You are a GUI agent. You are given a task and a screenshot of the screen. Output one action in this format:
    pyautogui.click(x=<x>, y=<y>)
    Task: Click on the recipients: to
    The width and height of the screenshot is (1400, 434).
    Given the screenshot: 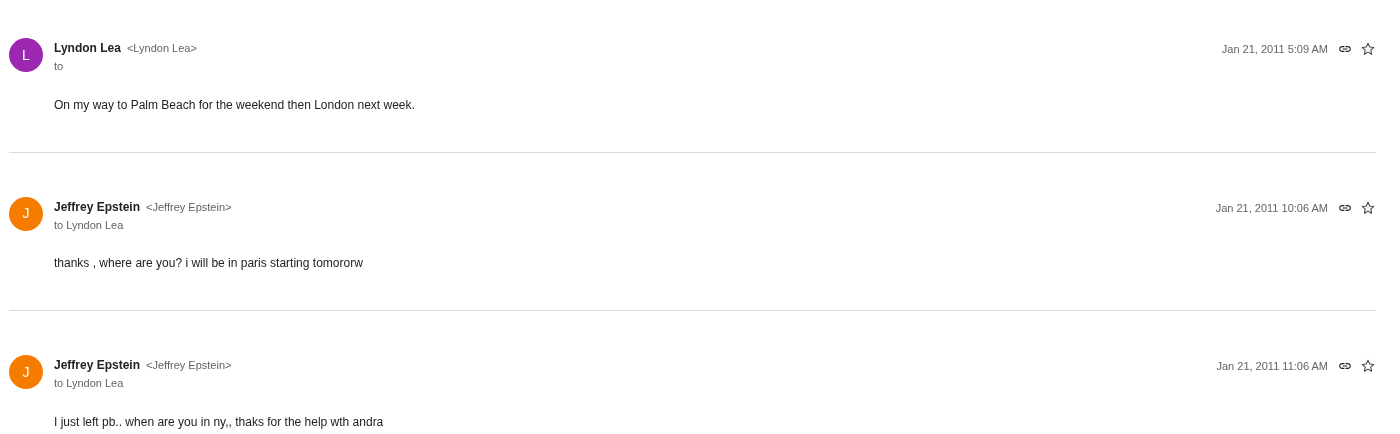 What is the action you would take?
    pyautogui.click(x=59, y=66)
    